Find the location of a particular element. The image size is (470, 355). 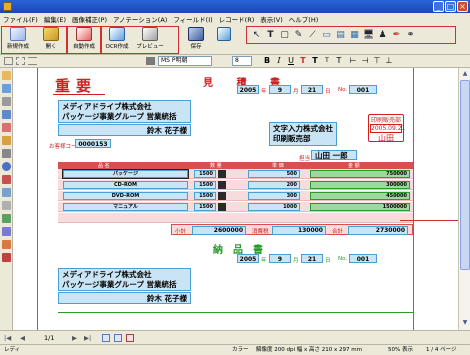

paste-tool-icon is located at coordinates (6, 205).